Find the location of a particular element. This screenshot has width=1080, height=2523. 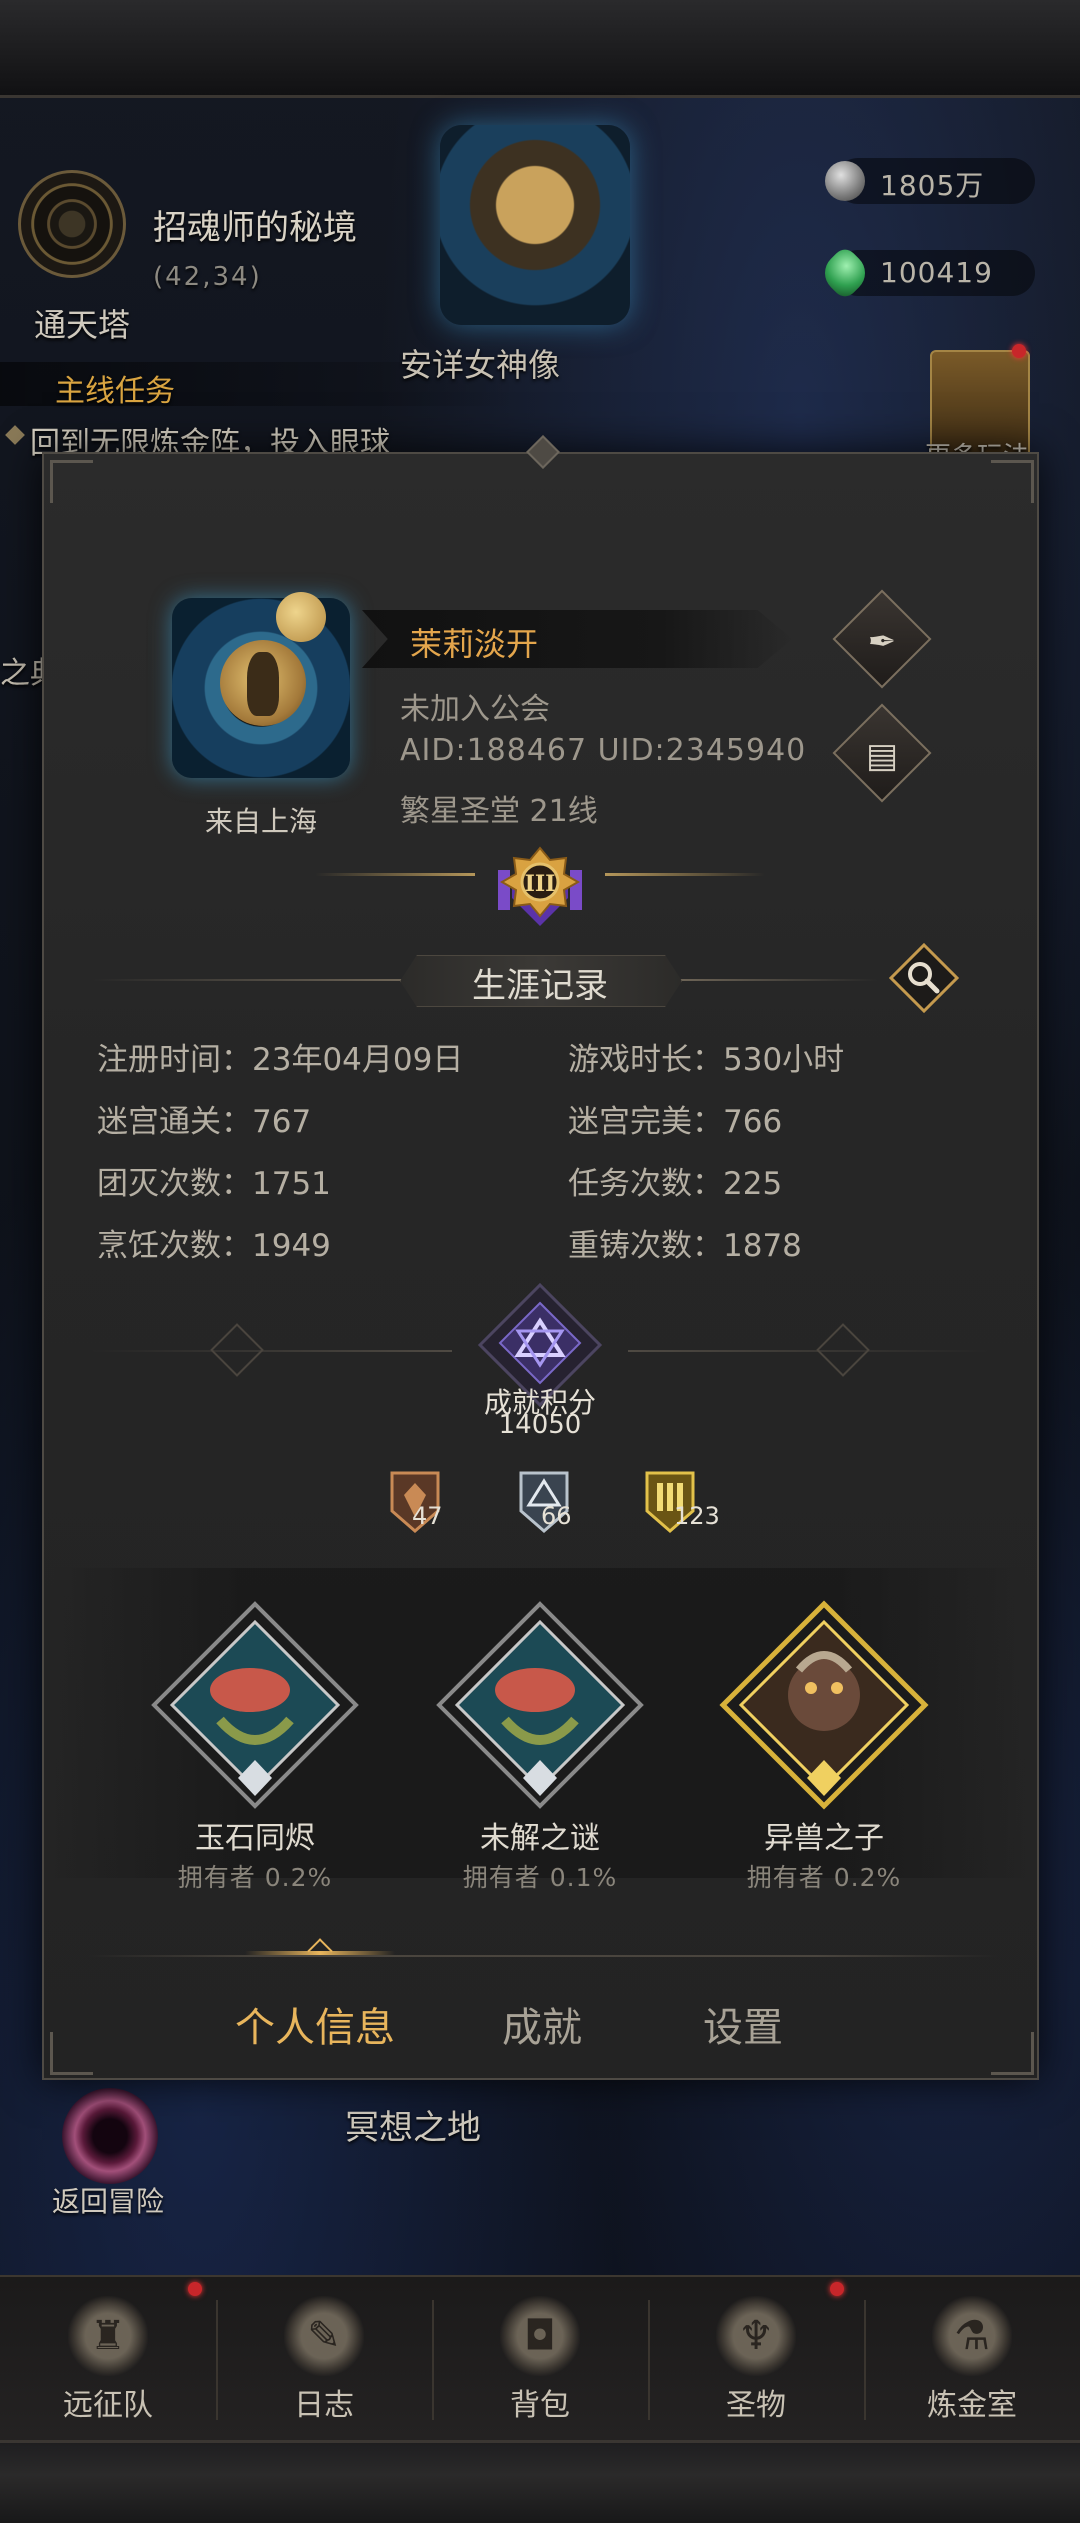

nav-journal: ✎ 日志 is located at coordinates (324, 2360).